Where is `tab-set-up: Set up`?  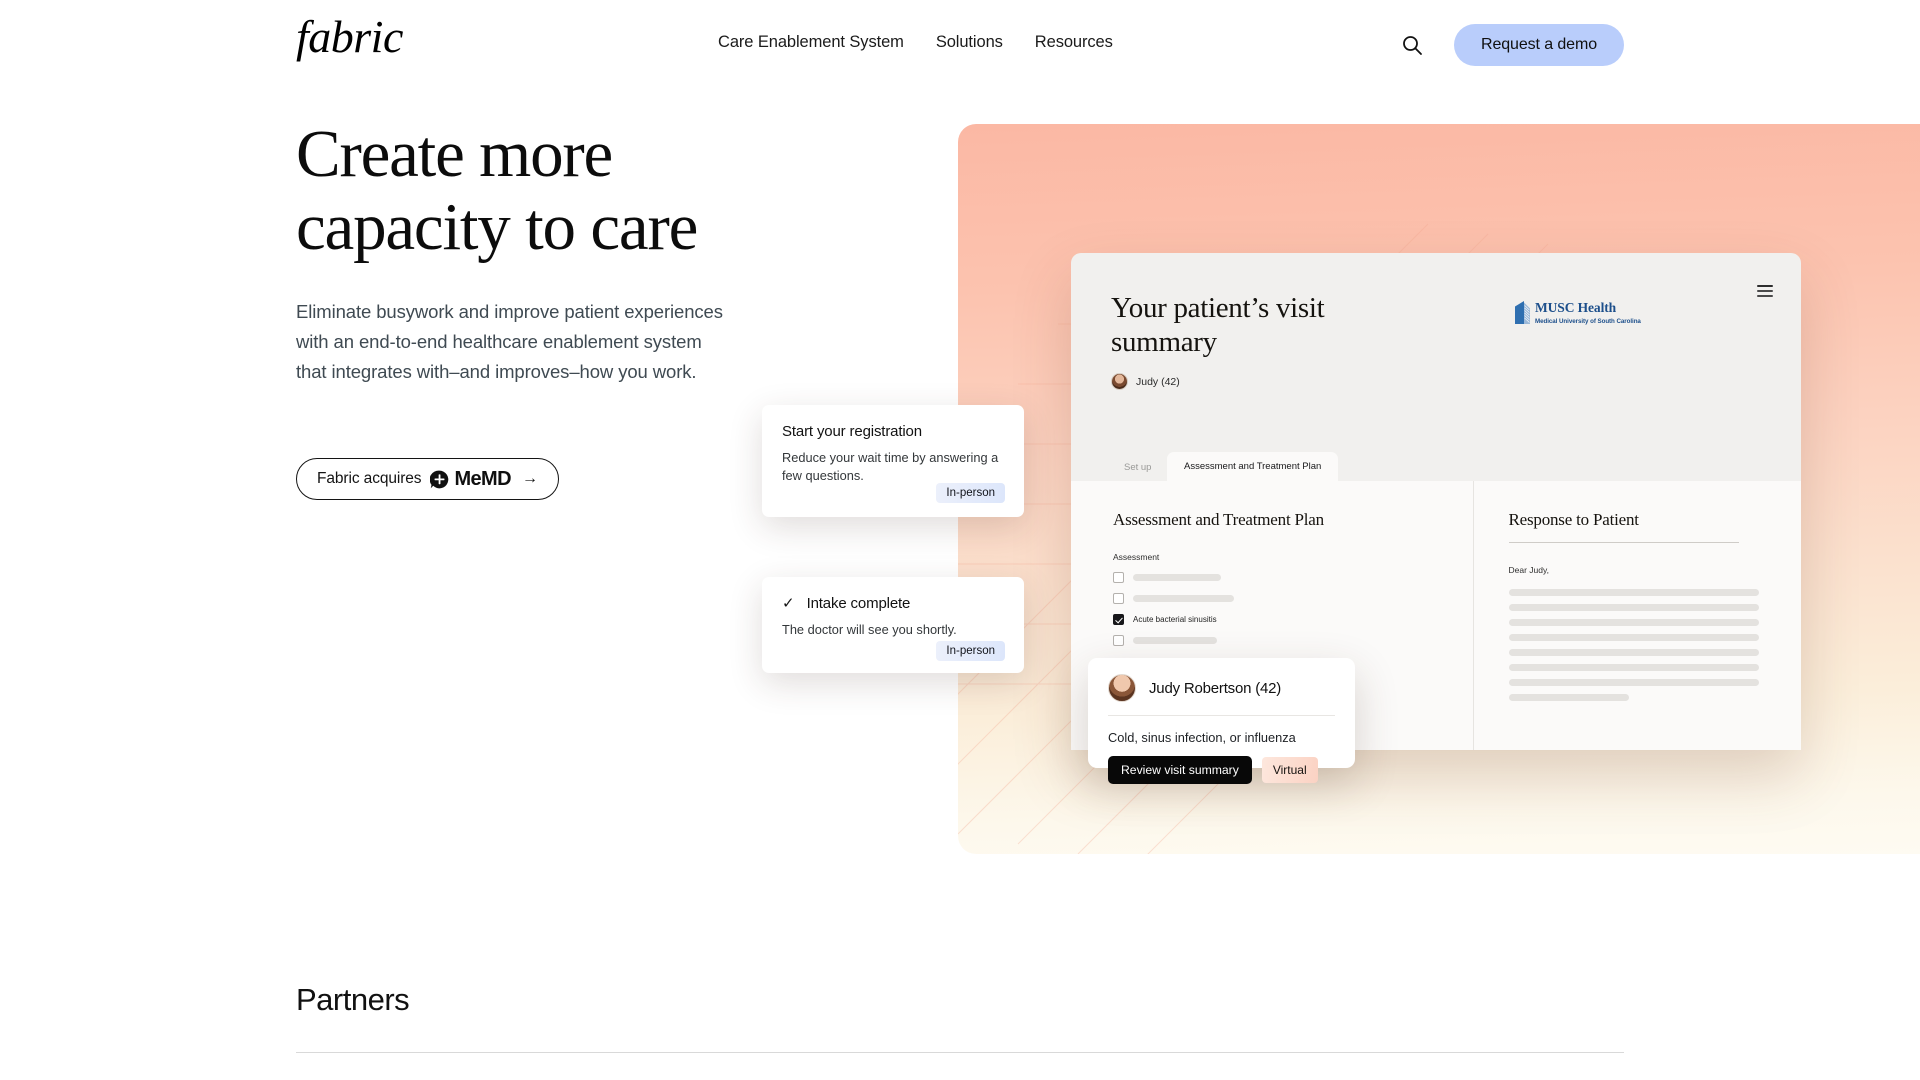 tab-set-up: Set up is located at coordinates (1137, 467).